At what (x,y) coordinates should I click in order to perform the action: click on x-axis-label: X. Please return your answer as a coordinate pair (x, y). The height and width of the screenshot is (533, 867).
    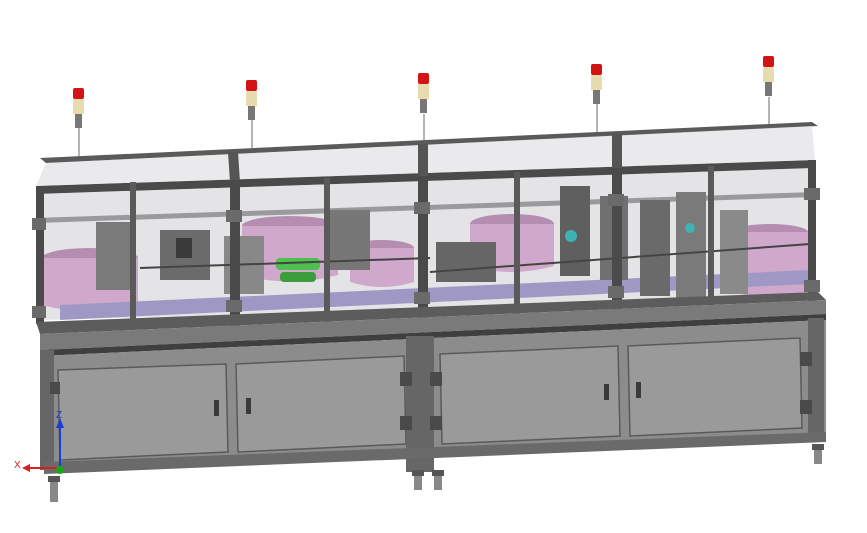
    Looking at the image, I should click on (17, 465).